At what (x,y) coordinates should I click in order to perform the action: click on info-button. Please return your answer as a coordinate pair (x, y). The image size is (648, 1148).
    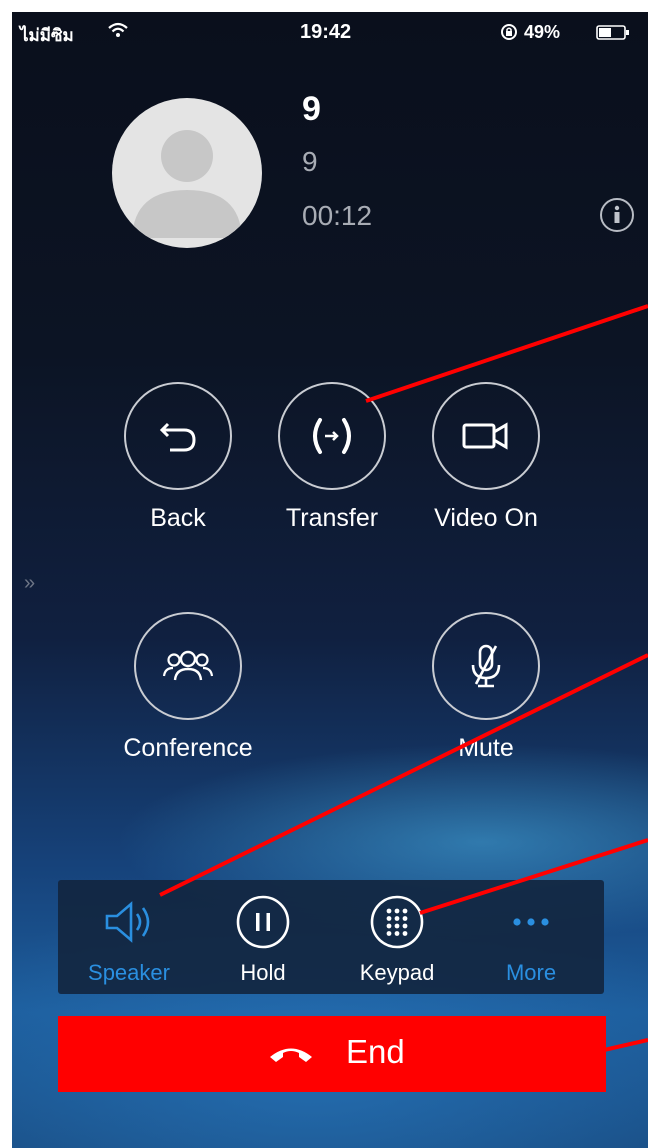
    Looking at the image, I should click on (617, 215).